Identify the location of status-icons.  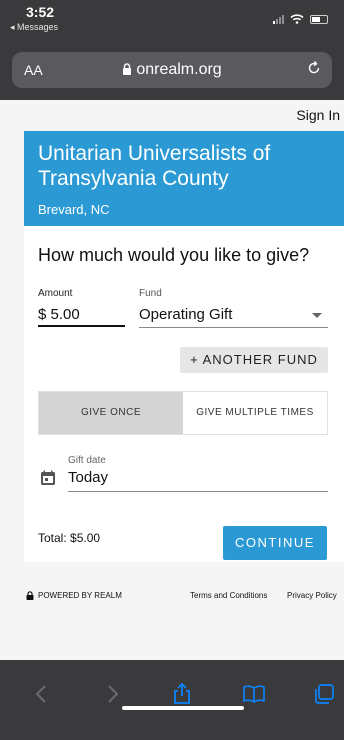
(300, 19).